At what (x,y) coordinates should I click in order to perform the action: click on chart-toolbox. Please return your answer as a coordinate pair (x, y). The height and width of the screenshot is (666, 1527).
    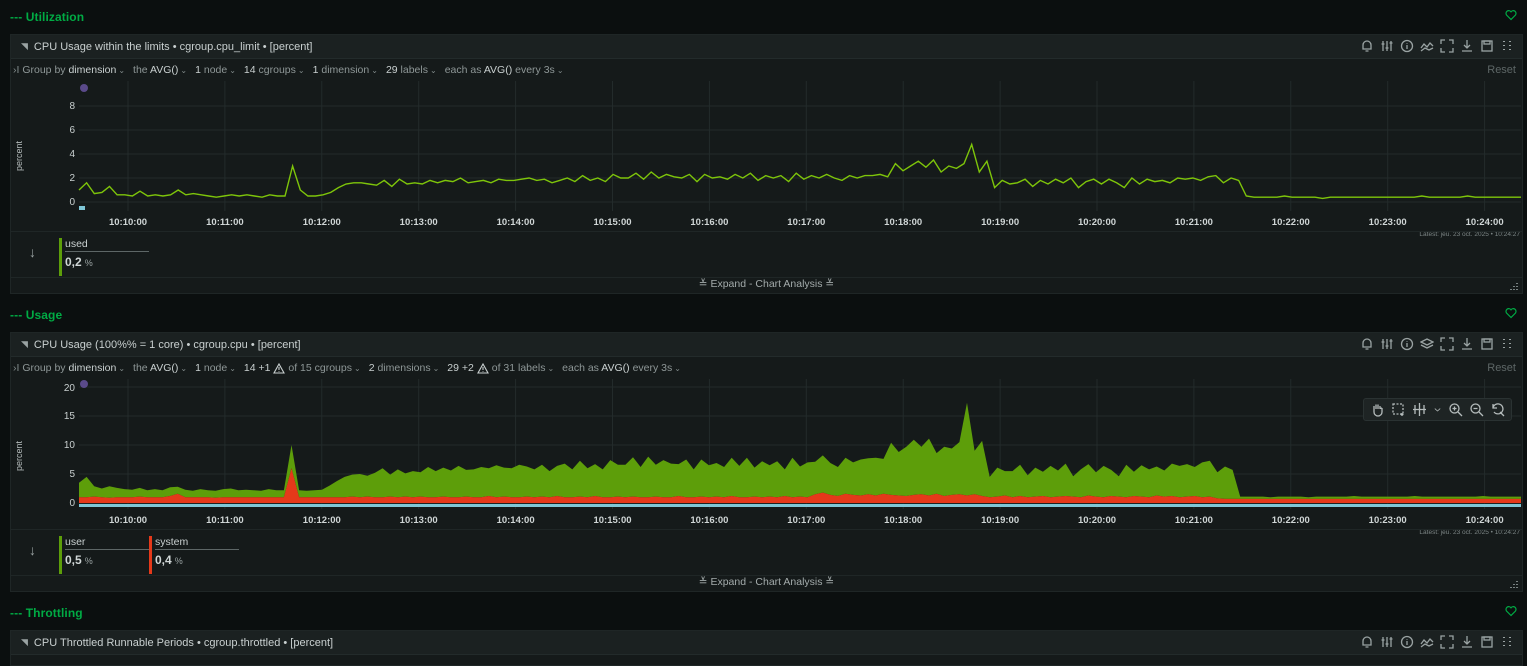
    Looking at the image, I should click on (1437, 409).